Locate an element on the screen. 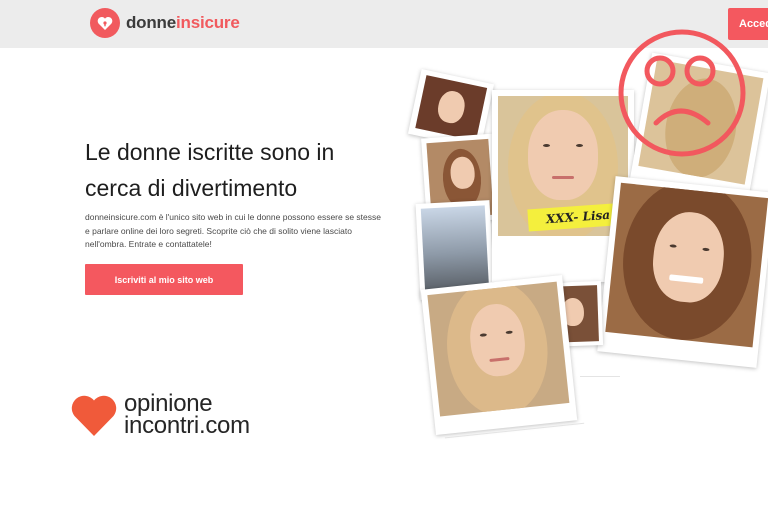  photo-frame-outline is located at coordinates (600, 376).